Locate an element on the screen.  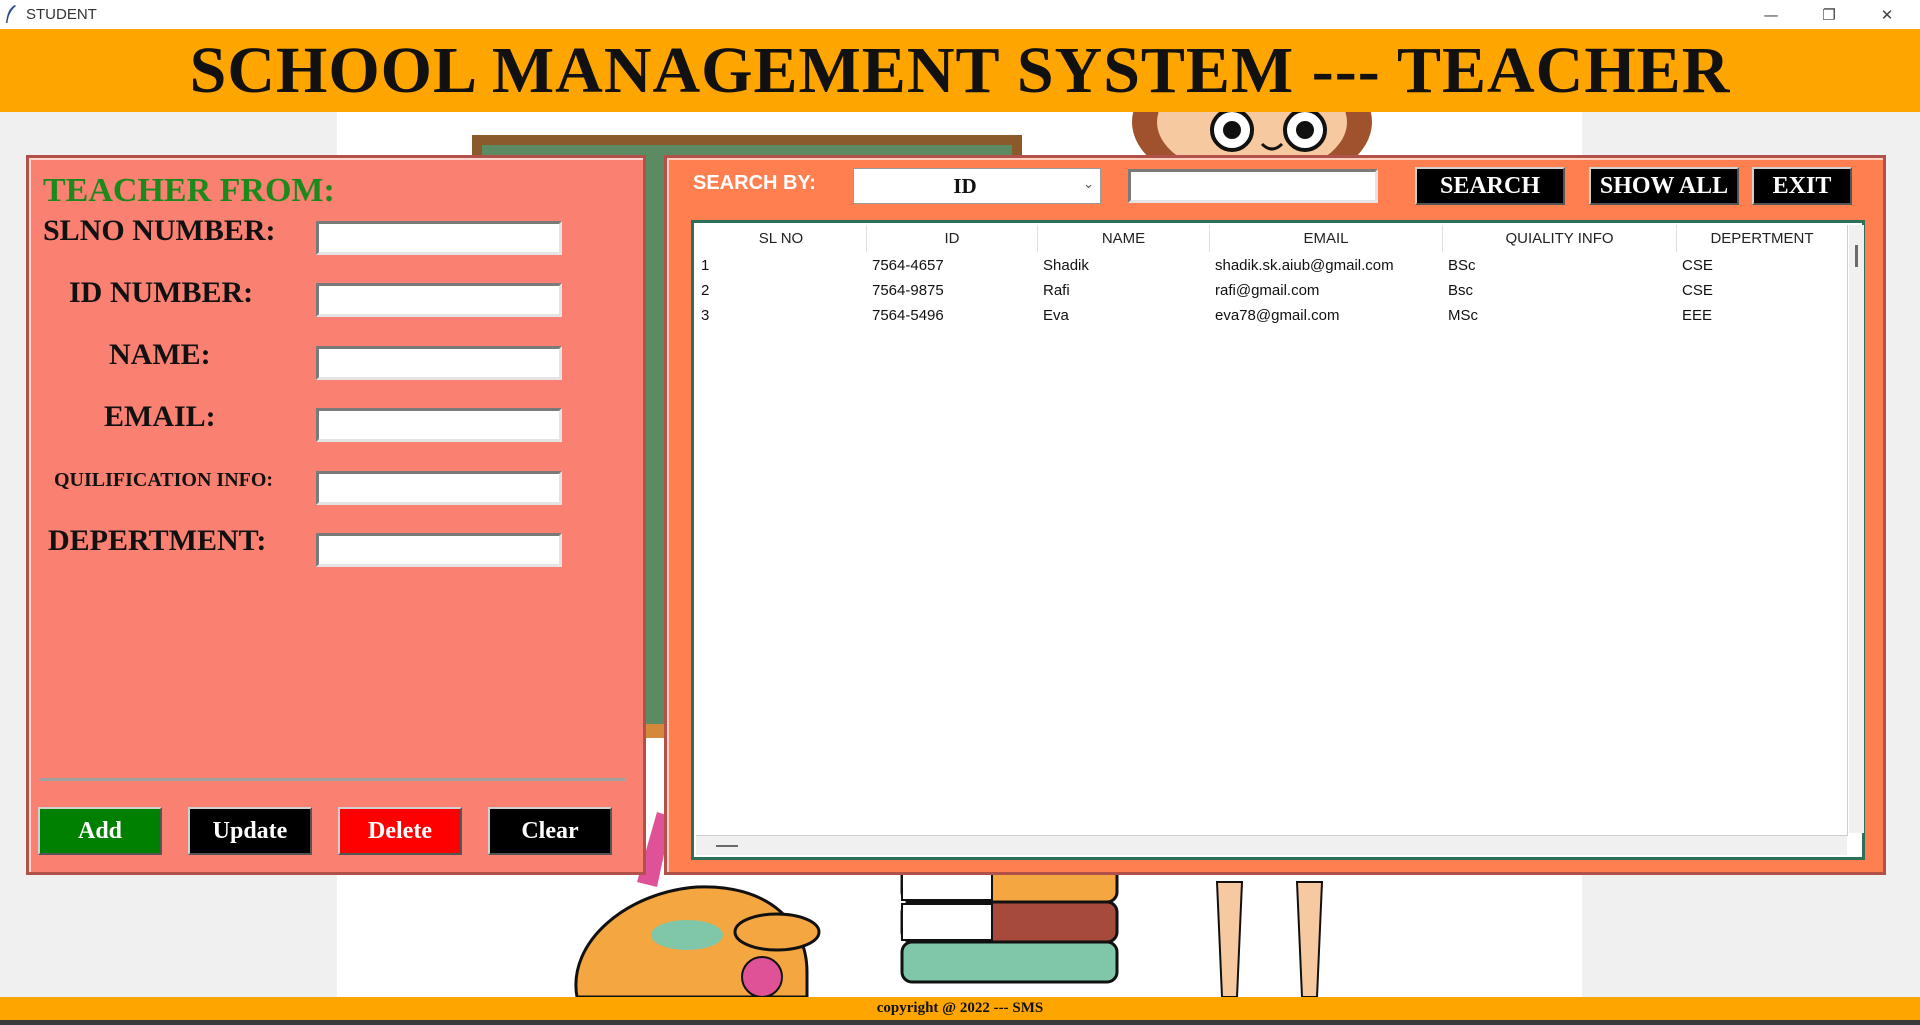
cell-quality: MSc is located at coordinates (1463, 315).